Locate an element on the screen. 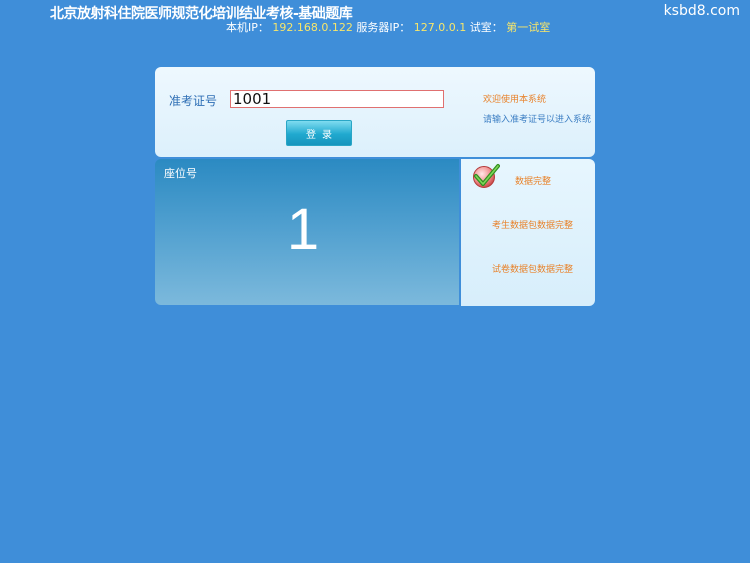 The width and height of the screenshot is (750, 563). seat-number: 1 is located at coordinates (303, 229).